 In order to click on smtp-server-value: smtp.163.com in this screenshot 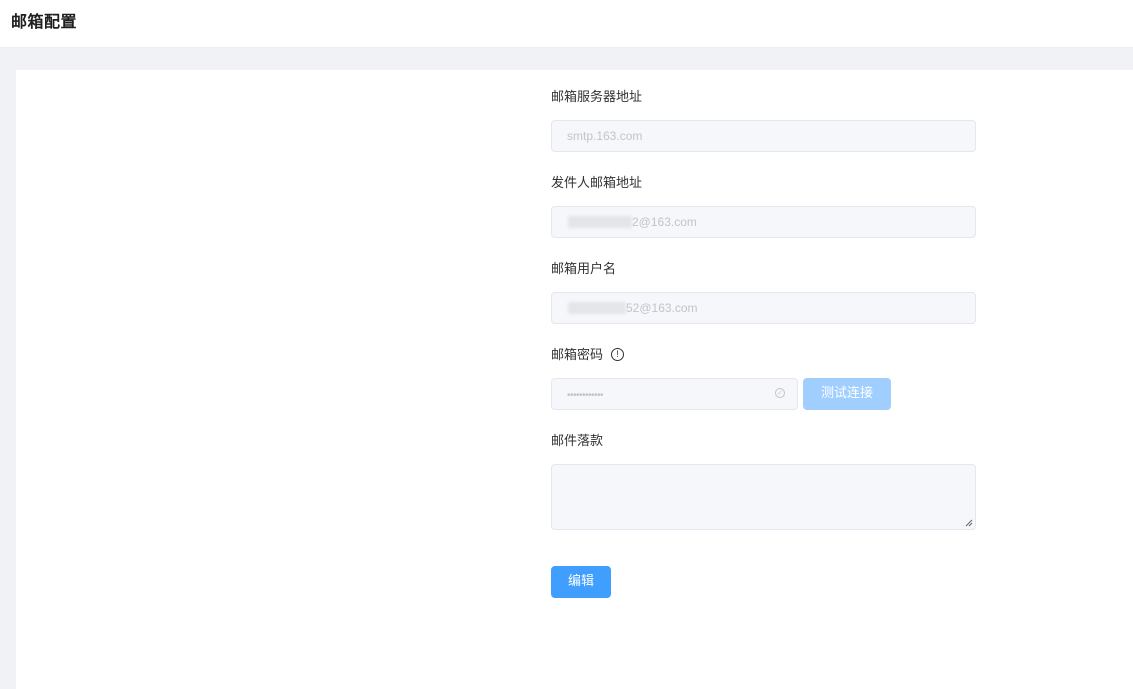, I will do `click(605, 136)`.